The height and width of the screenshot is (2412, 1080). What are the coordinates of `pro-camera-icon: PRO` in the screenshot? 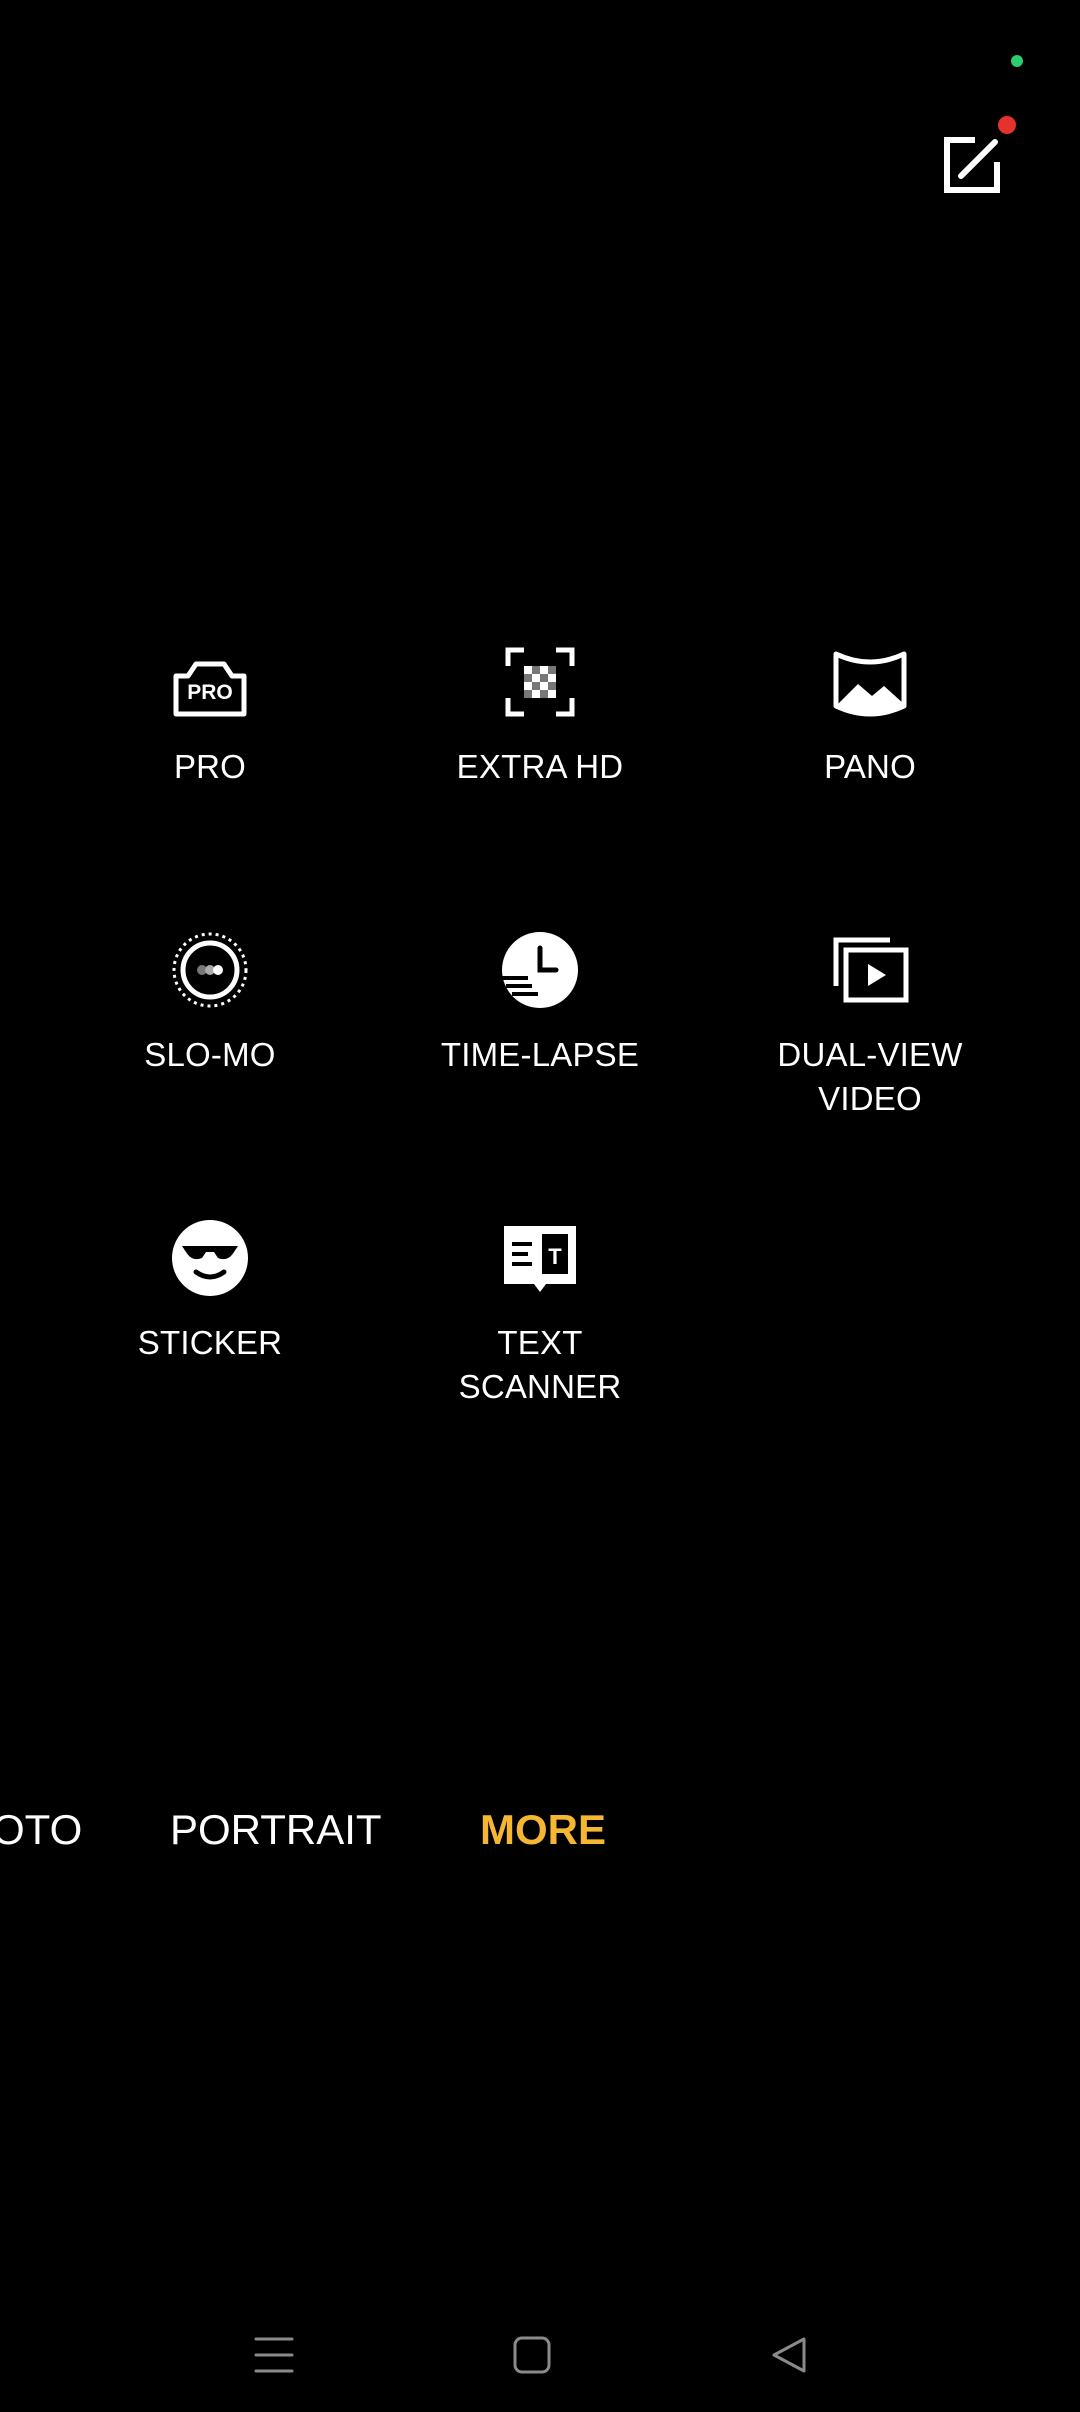 It's located at (210, 682).